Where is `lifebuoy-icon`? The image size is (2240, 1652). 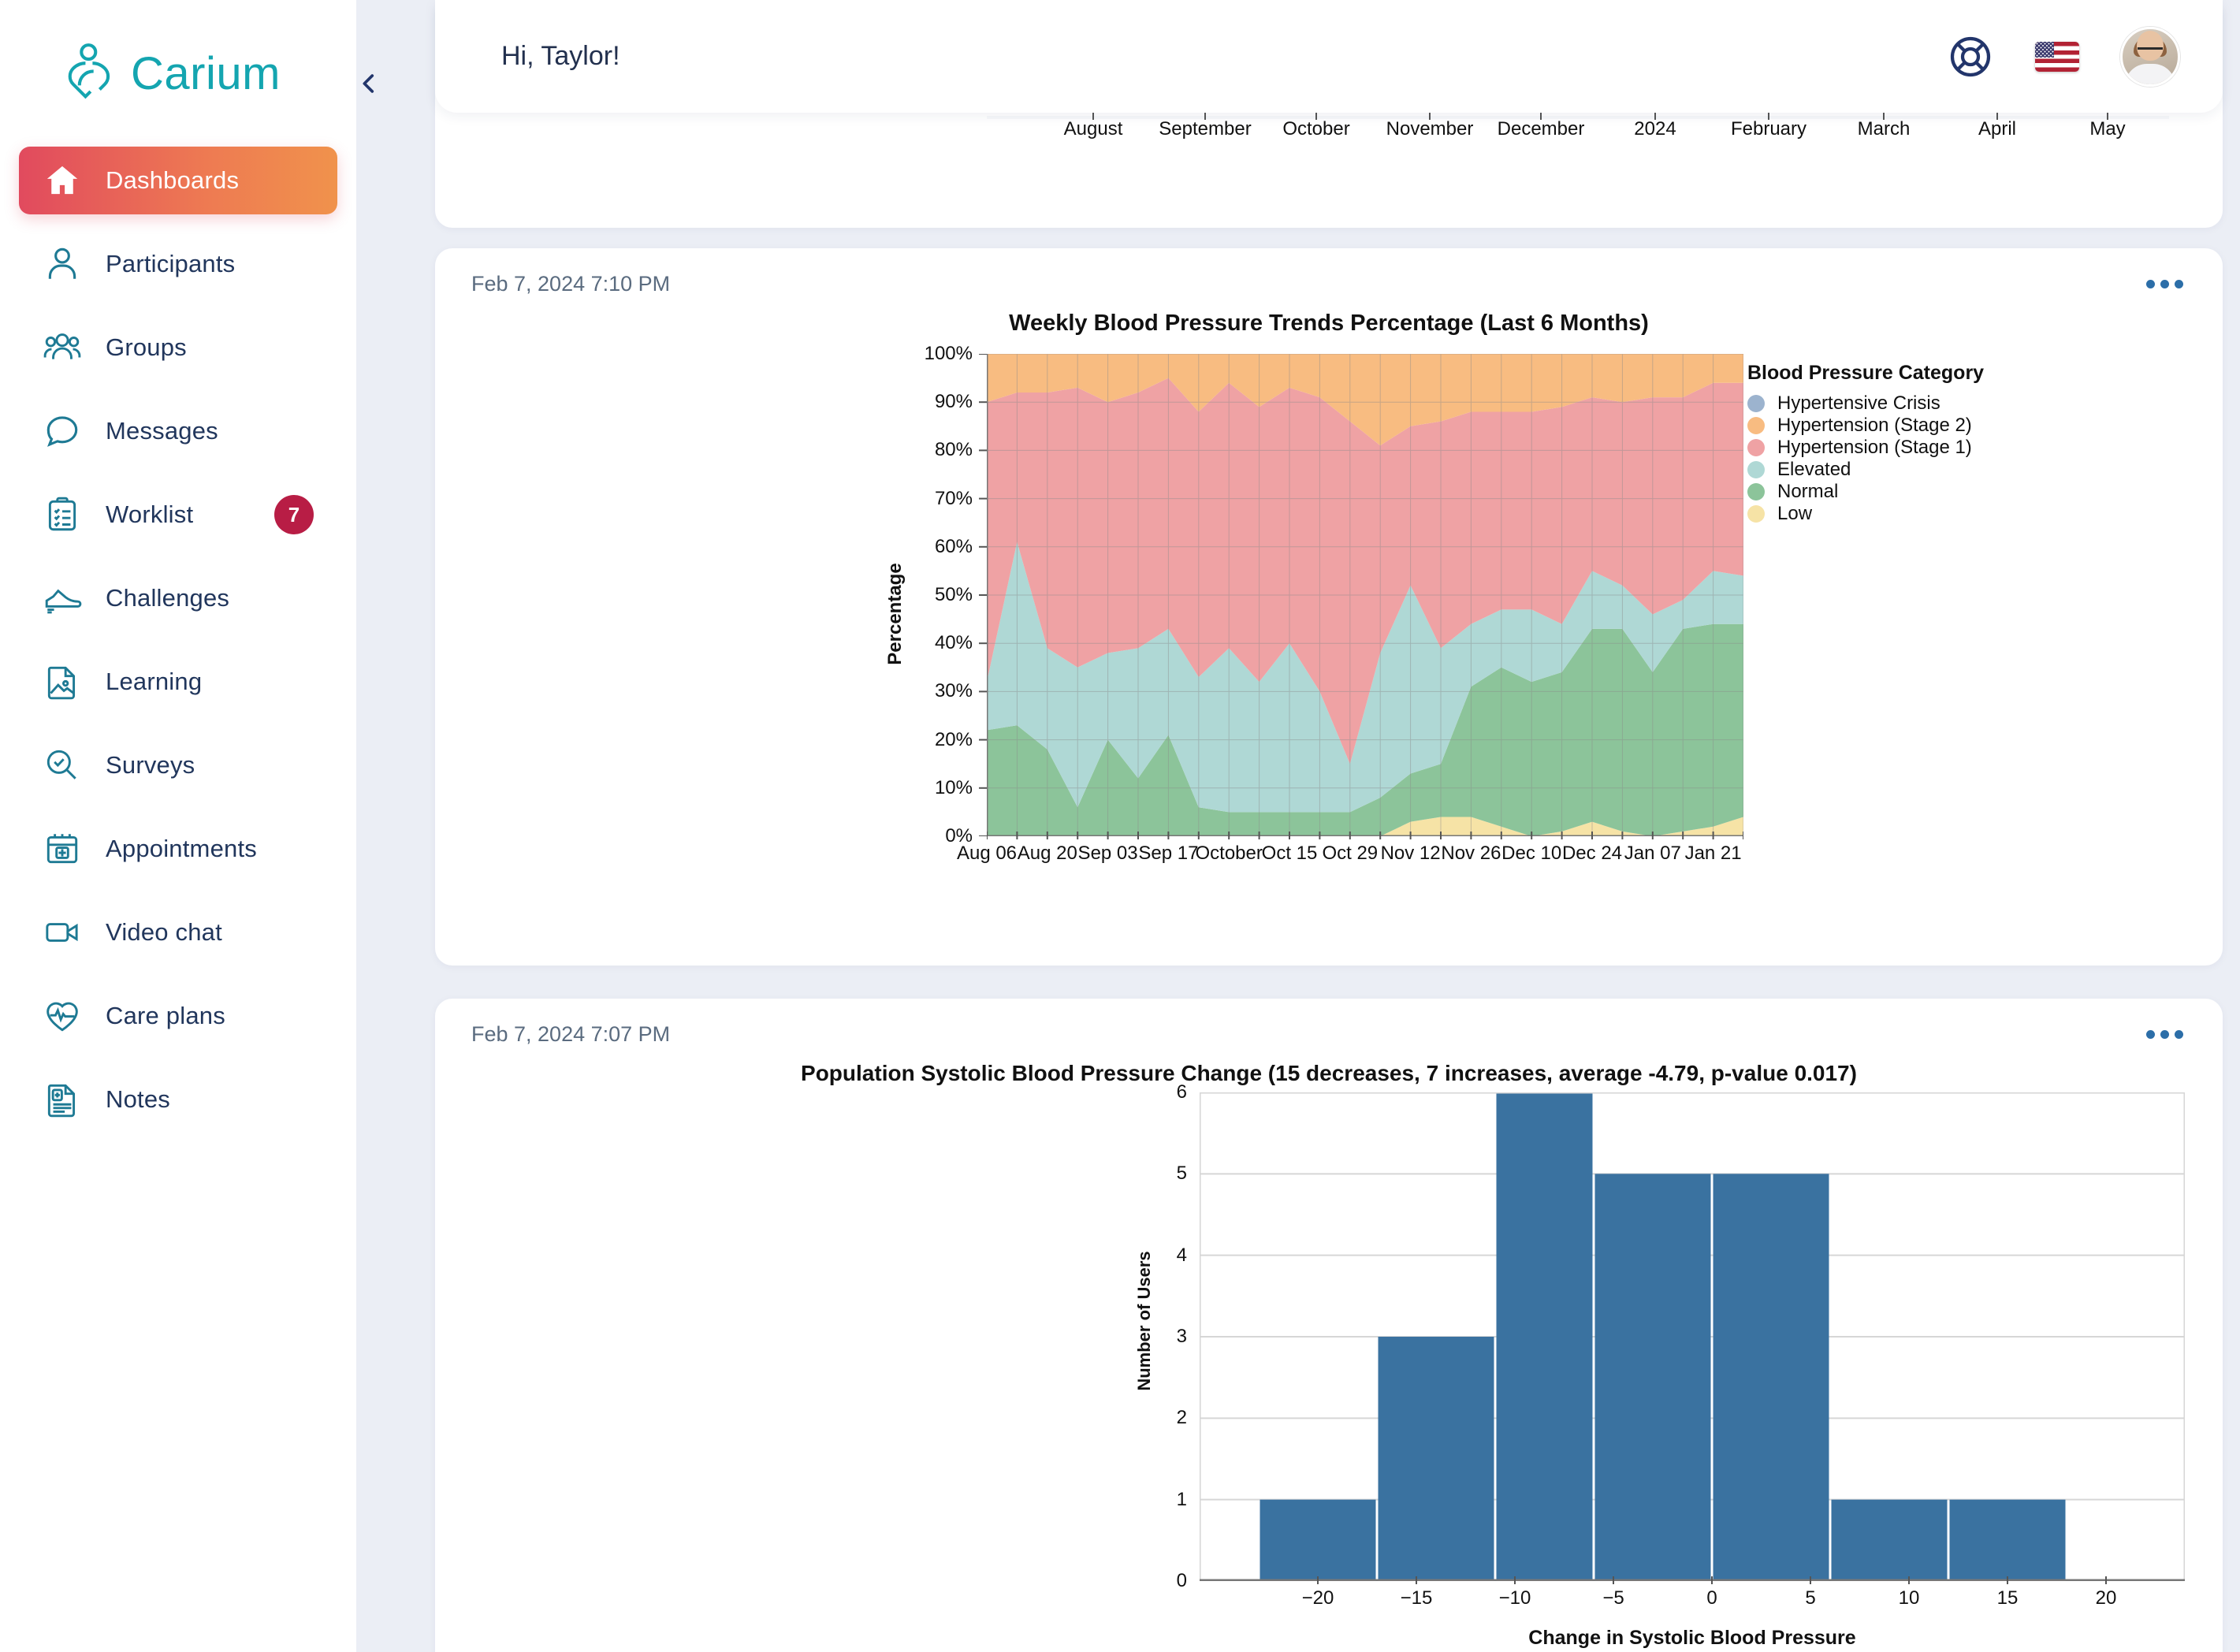
lifebuoy-icon is located at coordinates (1971, 56).